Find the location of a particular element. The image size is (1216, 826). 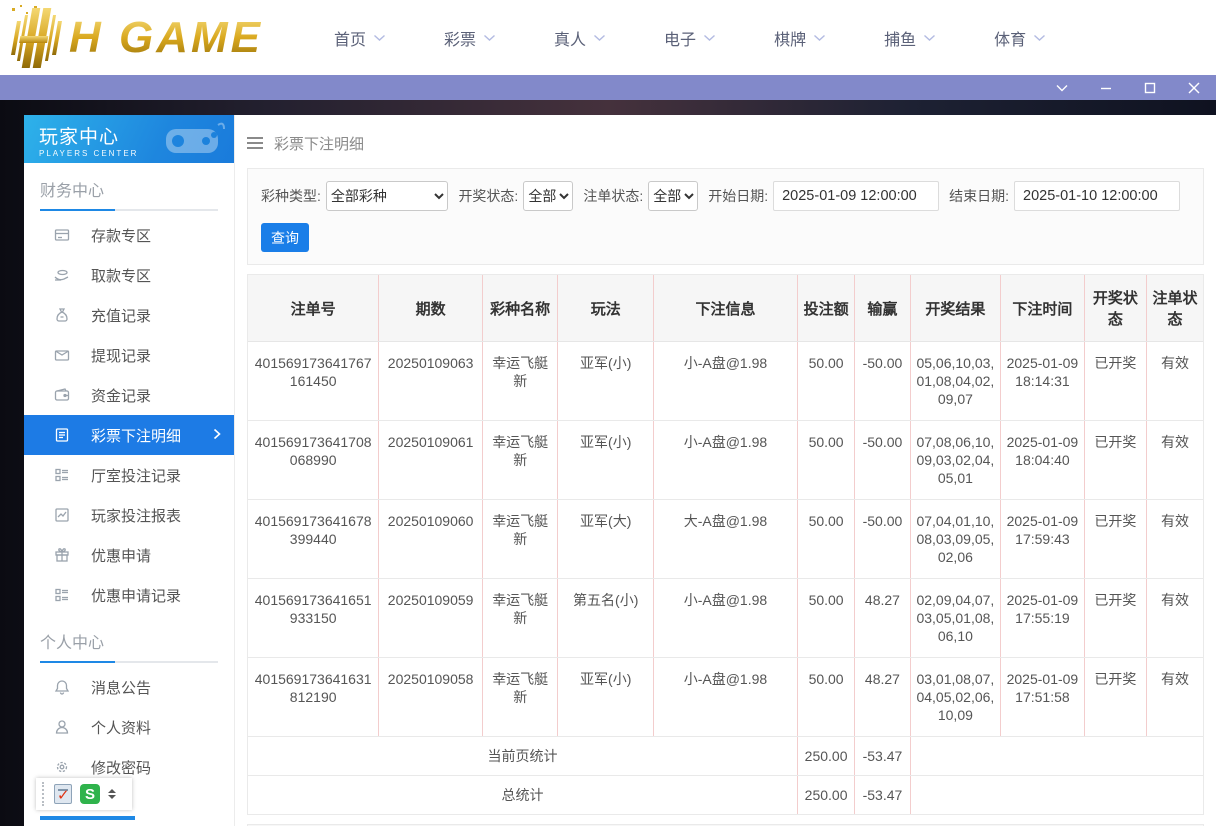

lottery-type-label: 彩种类型: is located at coordinates (291, 196).